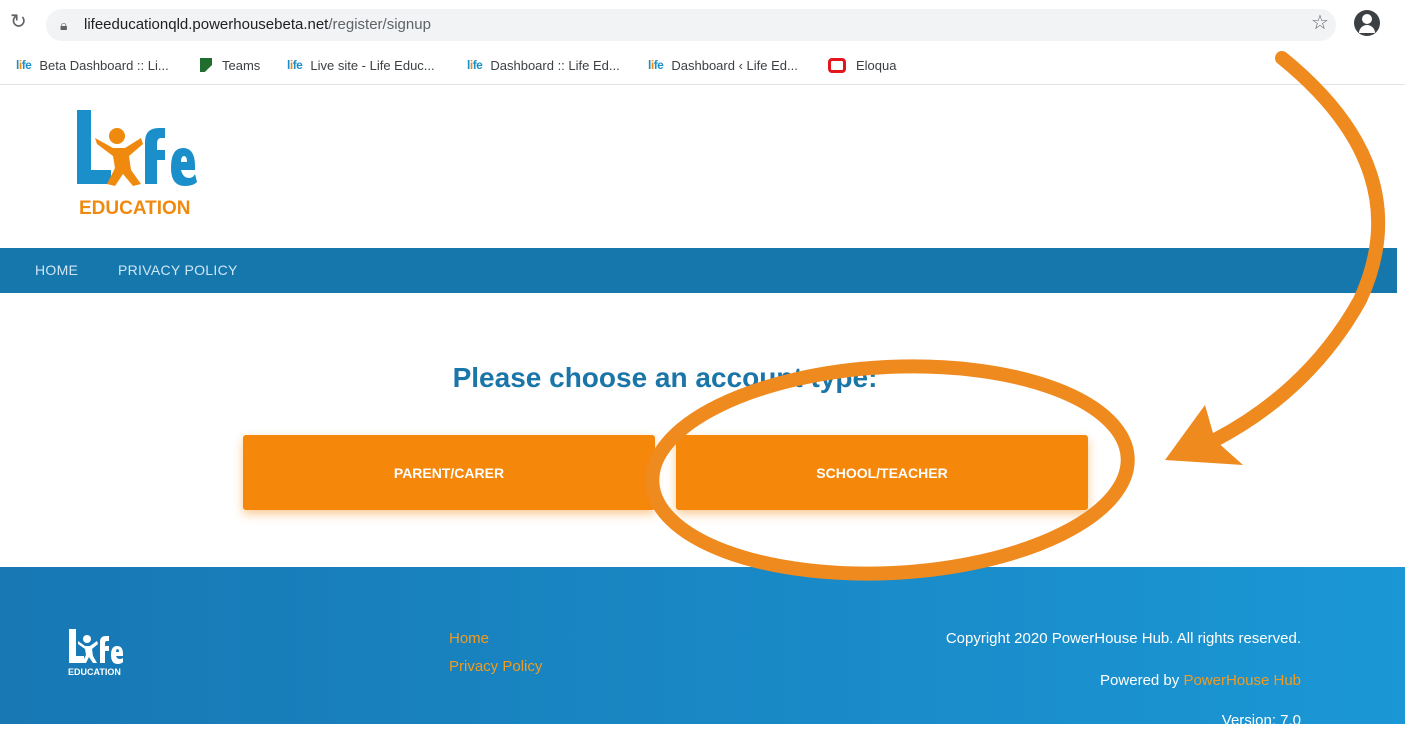  Describe the element at coordinates (837, 65) in the screenshot. I see `eloqua-favicon-icon` at that location.